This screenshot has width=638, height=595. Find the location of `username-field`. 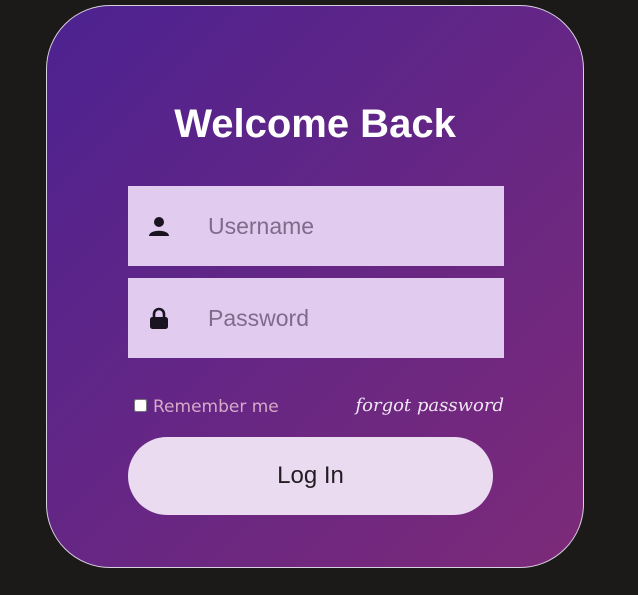

username-field is located at coordinates (316, 226).